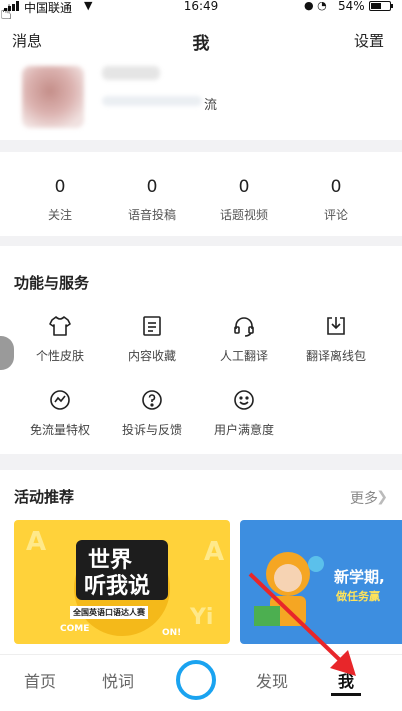  Describe the element at coordinates (315, 6) in the screenshot. I see `alarm-lock-icons: ● ◔` at that location.